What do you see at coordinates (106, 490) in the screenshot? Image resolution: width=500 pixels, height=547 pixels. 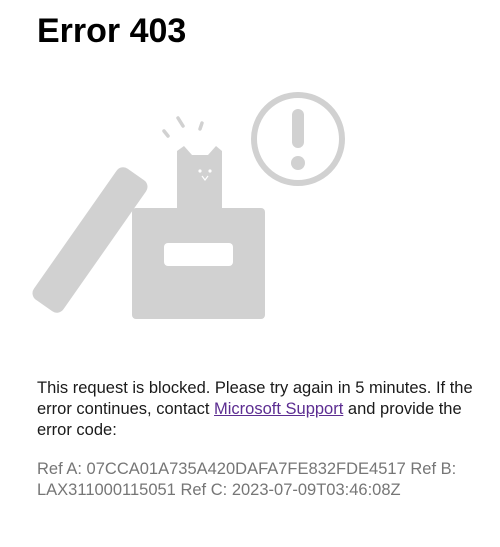 I see `ref-b-value: LAX311000115051` at bounding box center [106, 490].